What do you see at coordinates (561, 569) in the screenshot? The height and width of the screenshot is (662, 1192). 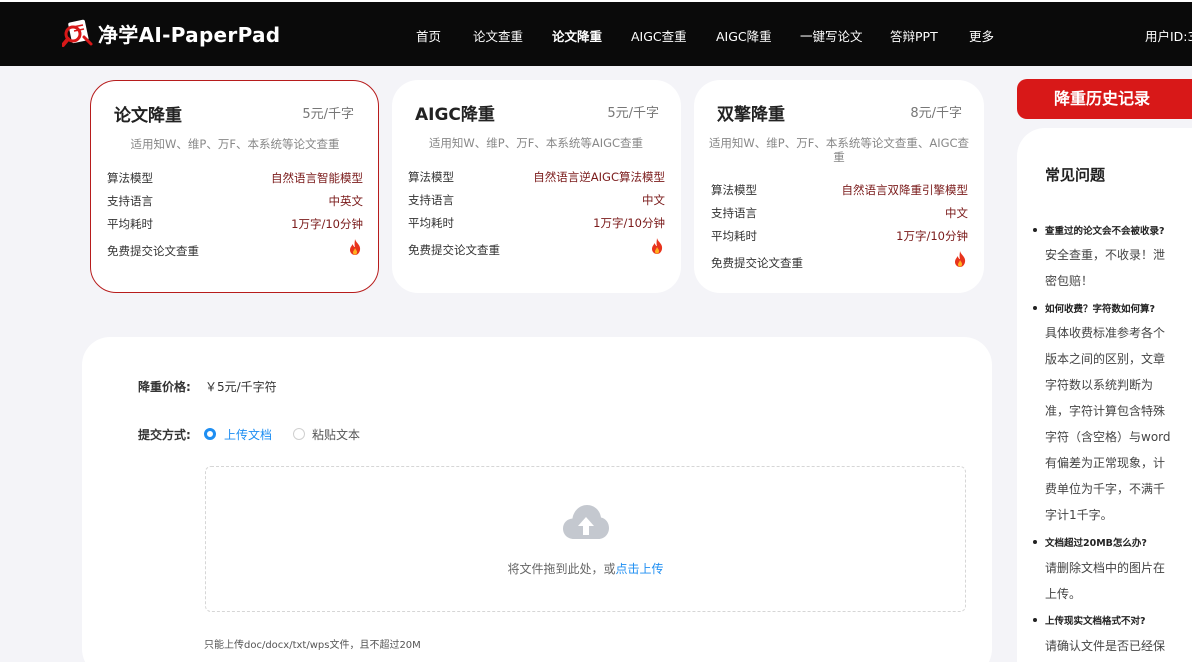 I see `dropzone-instruction: 将文件拖到此处，或` at bounding box center [561, 569].